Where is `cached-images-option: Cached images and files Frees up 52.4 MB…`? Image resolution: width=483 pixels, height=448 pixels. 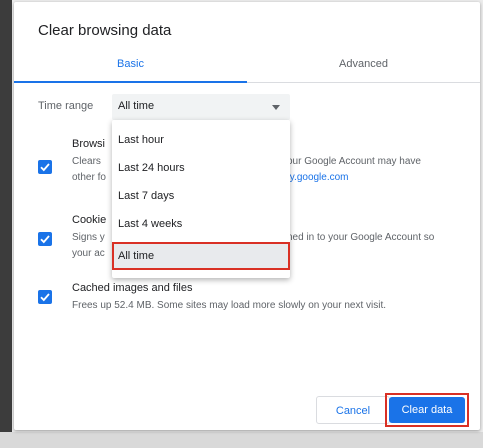
cached-images-option: Cached images and files Frees up 52.4 MB… is located at coordinates (253, 302).